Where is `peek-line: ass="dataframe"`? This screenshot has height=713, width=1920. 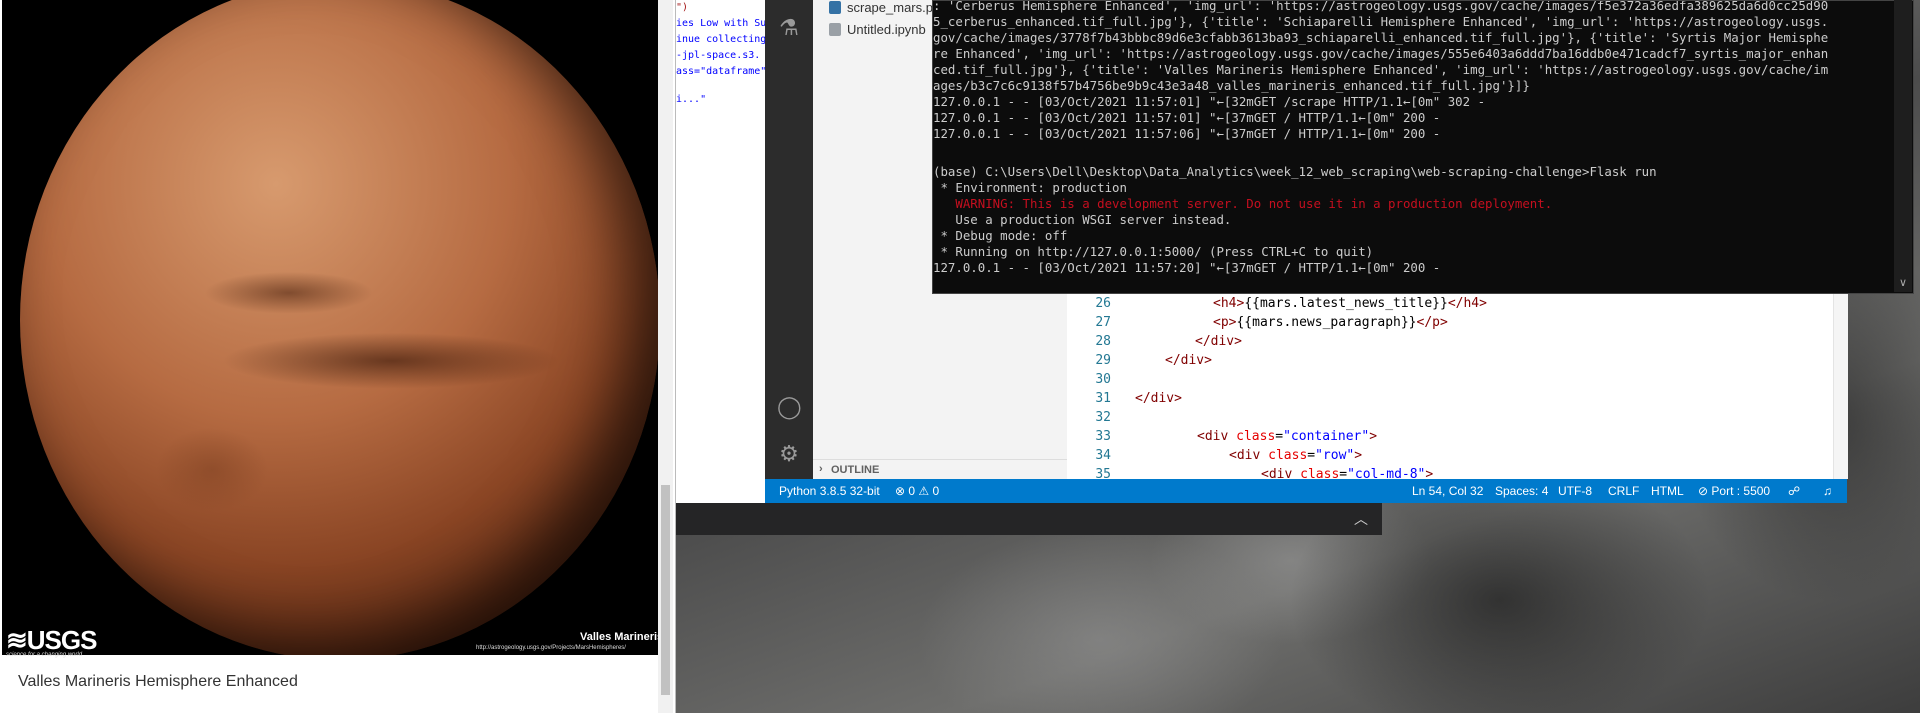
peek-line: ass="dataframe" is located at coordinates (720, 71).